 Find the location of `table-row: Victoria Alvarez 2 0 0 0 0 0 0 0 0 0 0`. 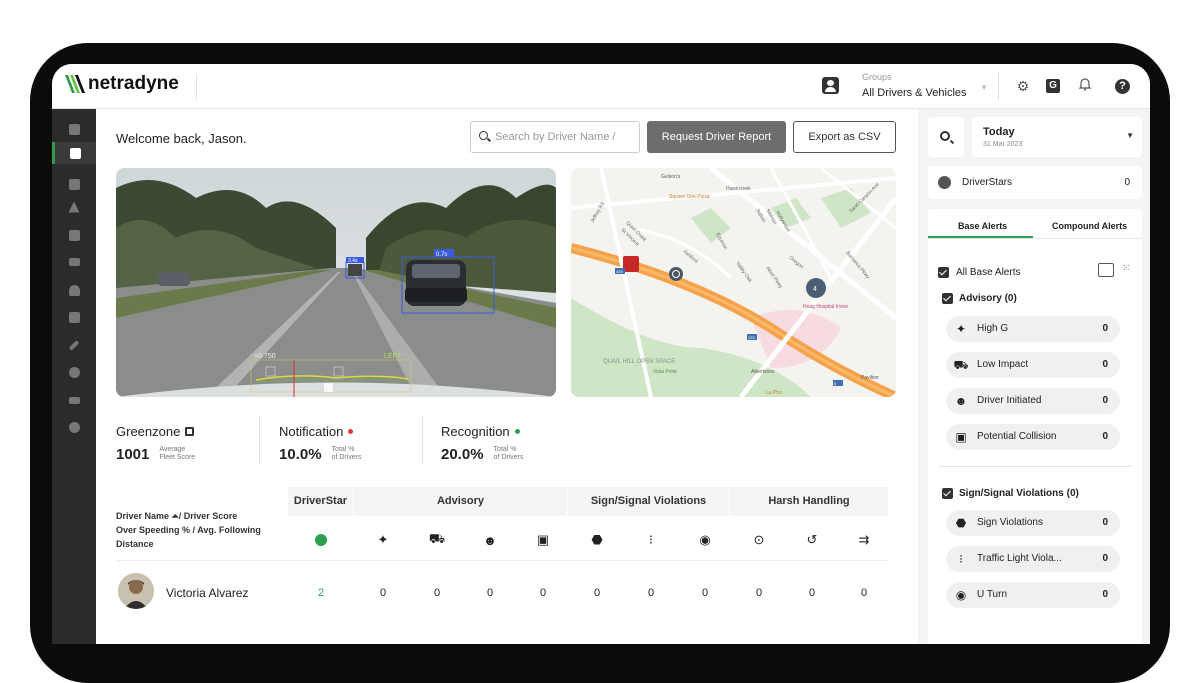

table-row: Victoria Alvarez 2 0 0 0 0 0 0 0 0 0 0 is located at coordinates (502, 591).